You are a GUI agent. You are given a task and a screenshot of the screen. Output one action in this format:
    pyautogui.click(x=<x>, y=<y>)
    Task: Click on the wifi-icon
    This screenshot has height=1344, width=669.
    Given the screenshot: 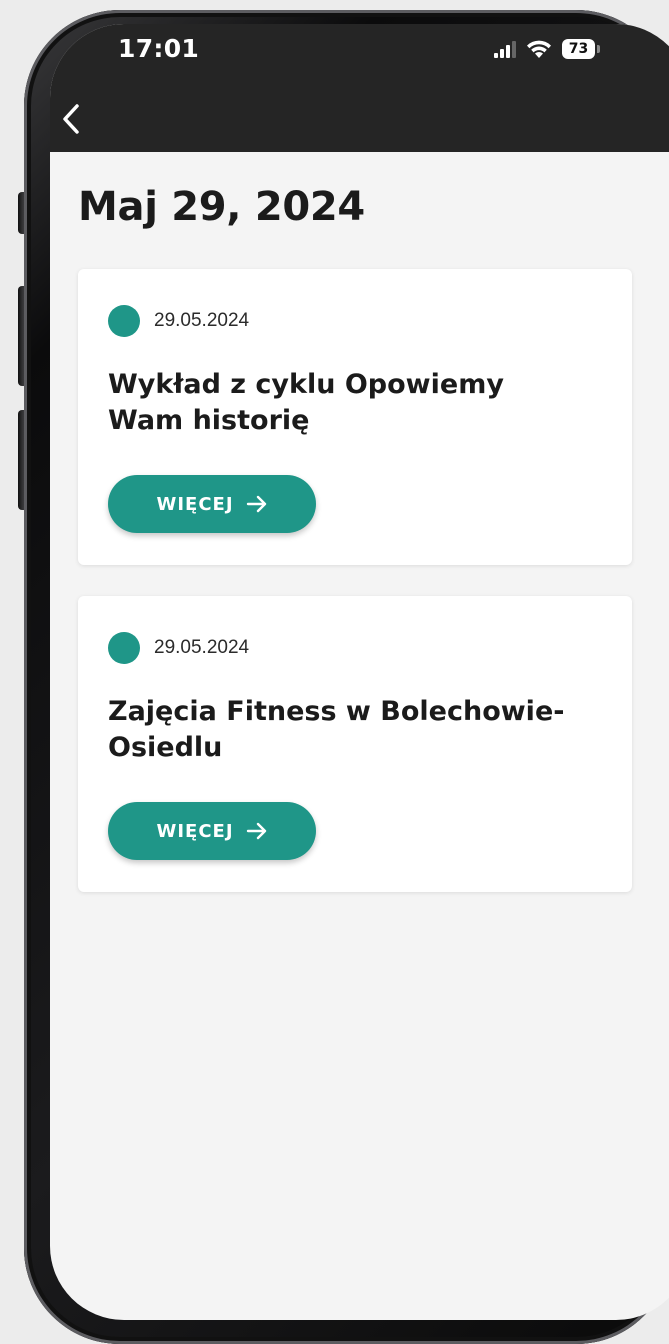 What is the action you would take?
    pyautogui.click(x=539, y=49)
    